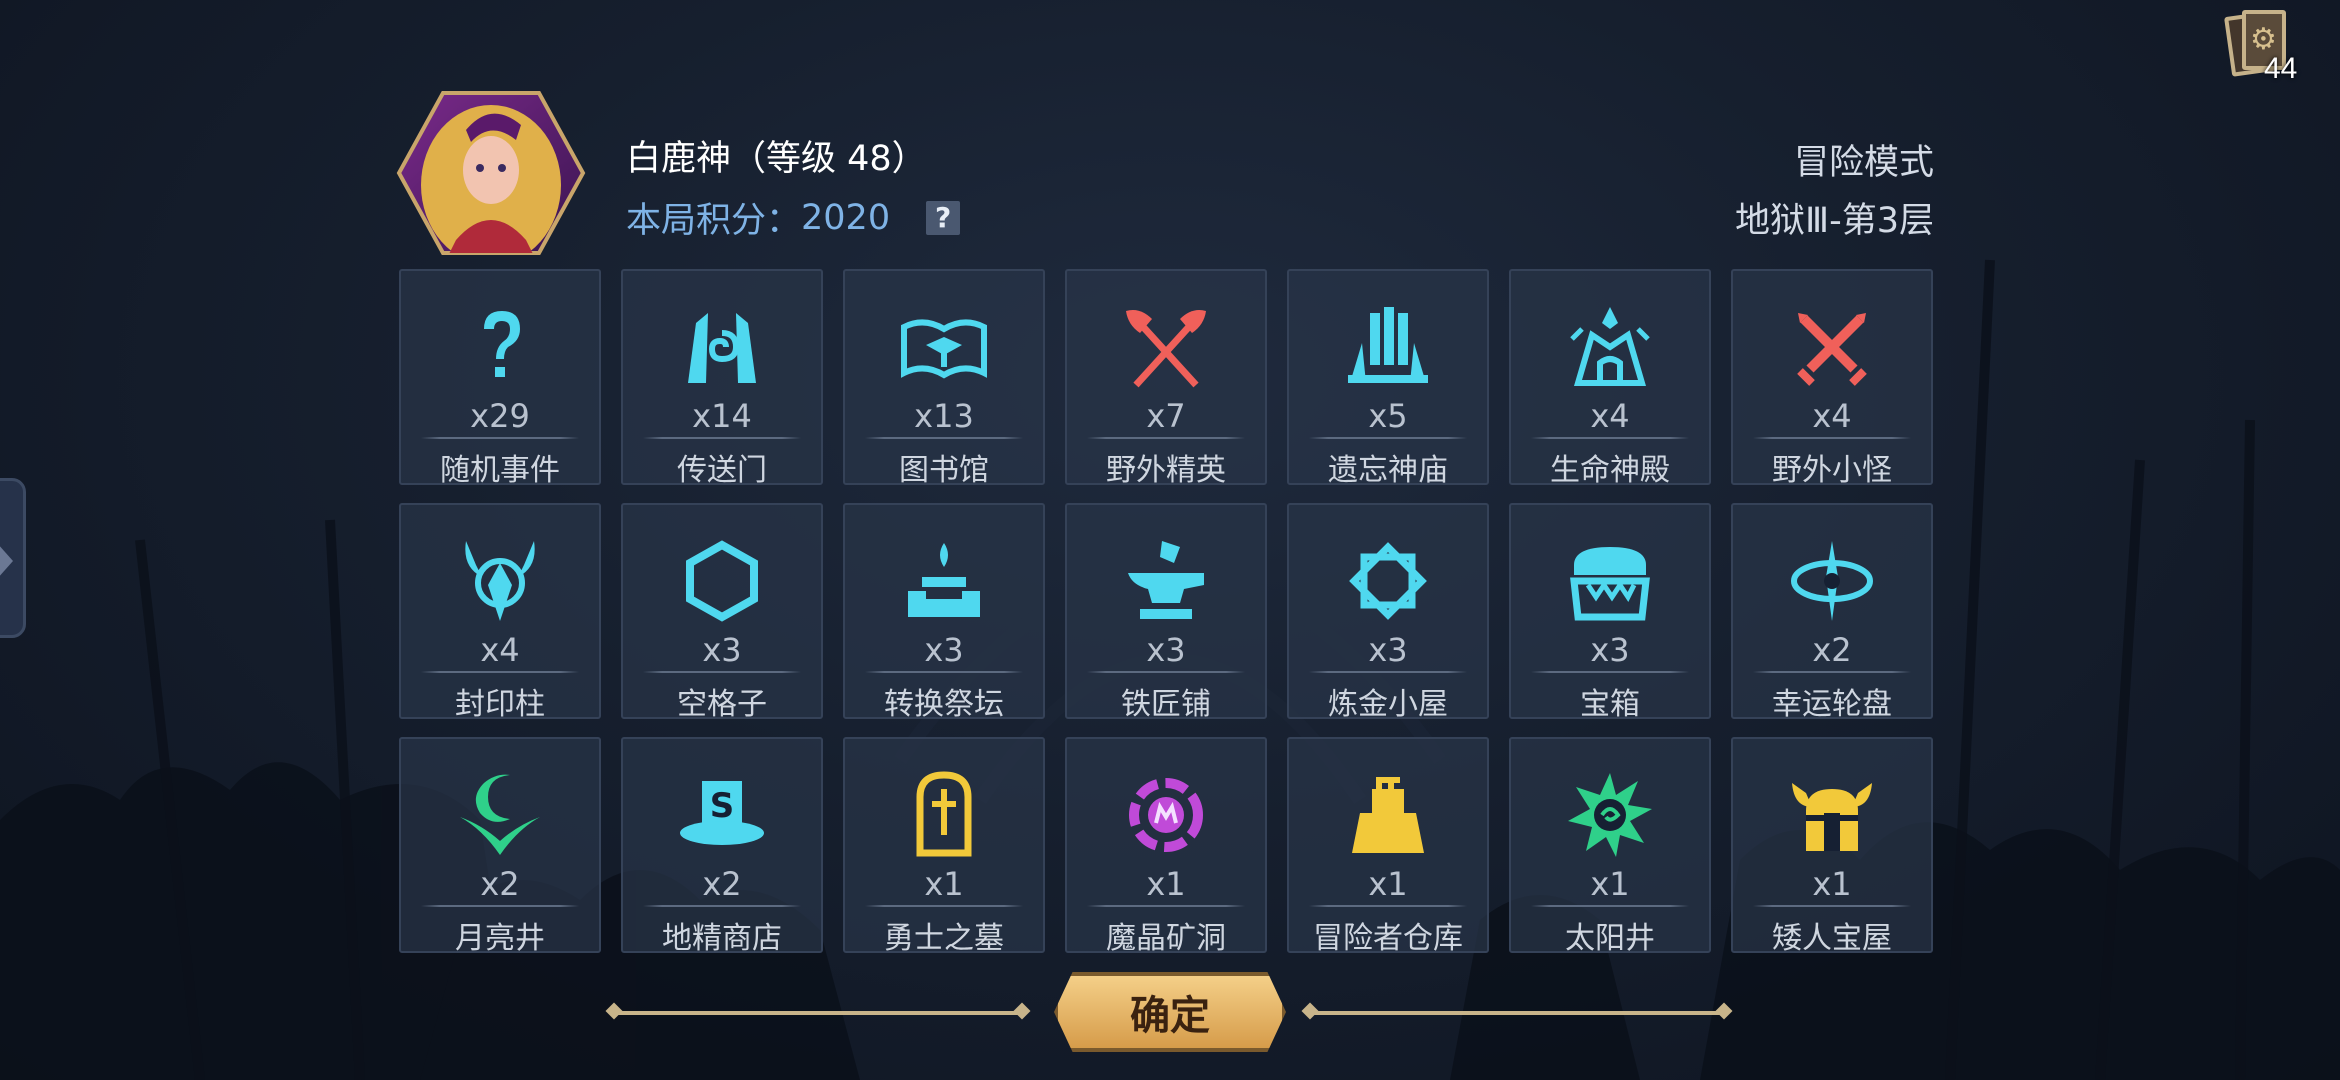 The image size is (2340, 1080). Describe the element at coordinates (500, 938) in the screenshot. I see `tile-label: 月亮井` at that location.